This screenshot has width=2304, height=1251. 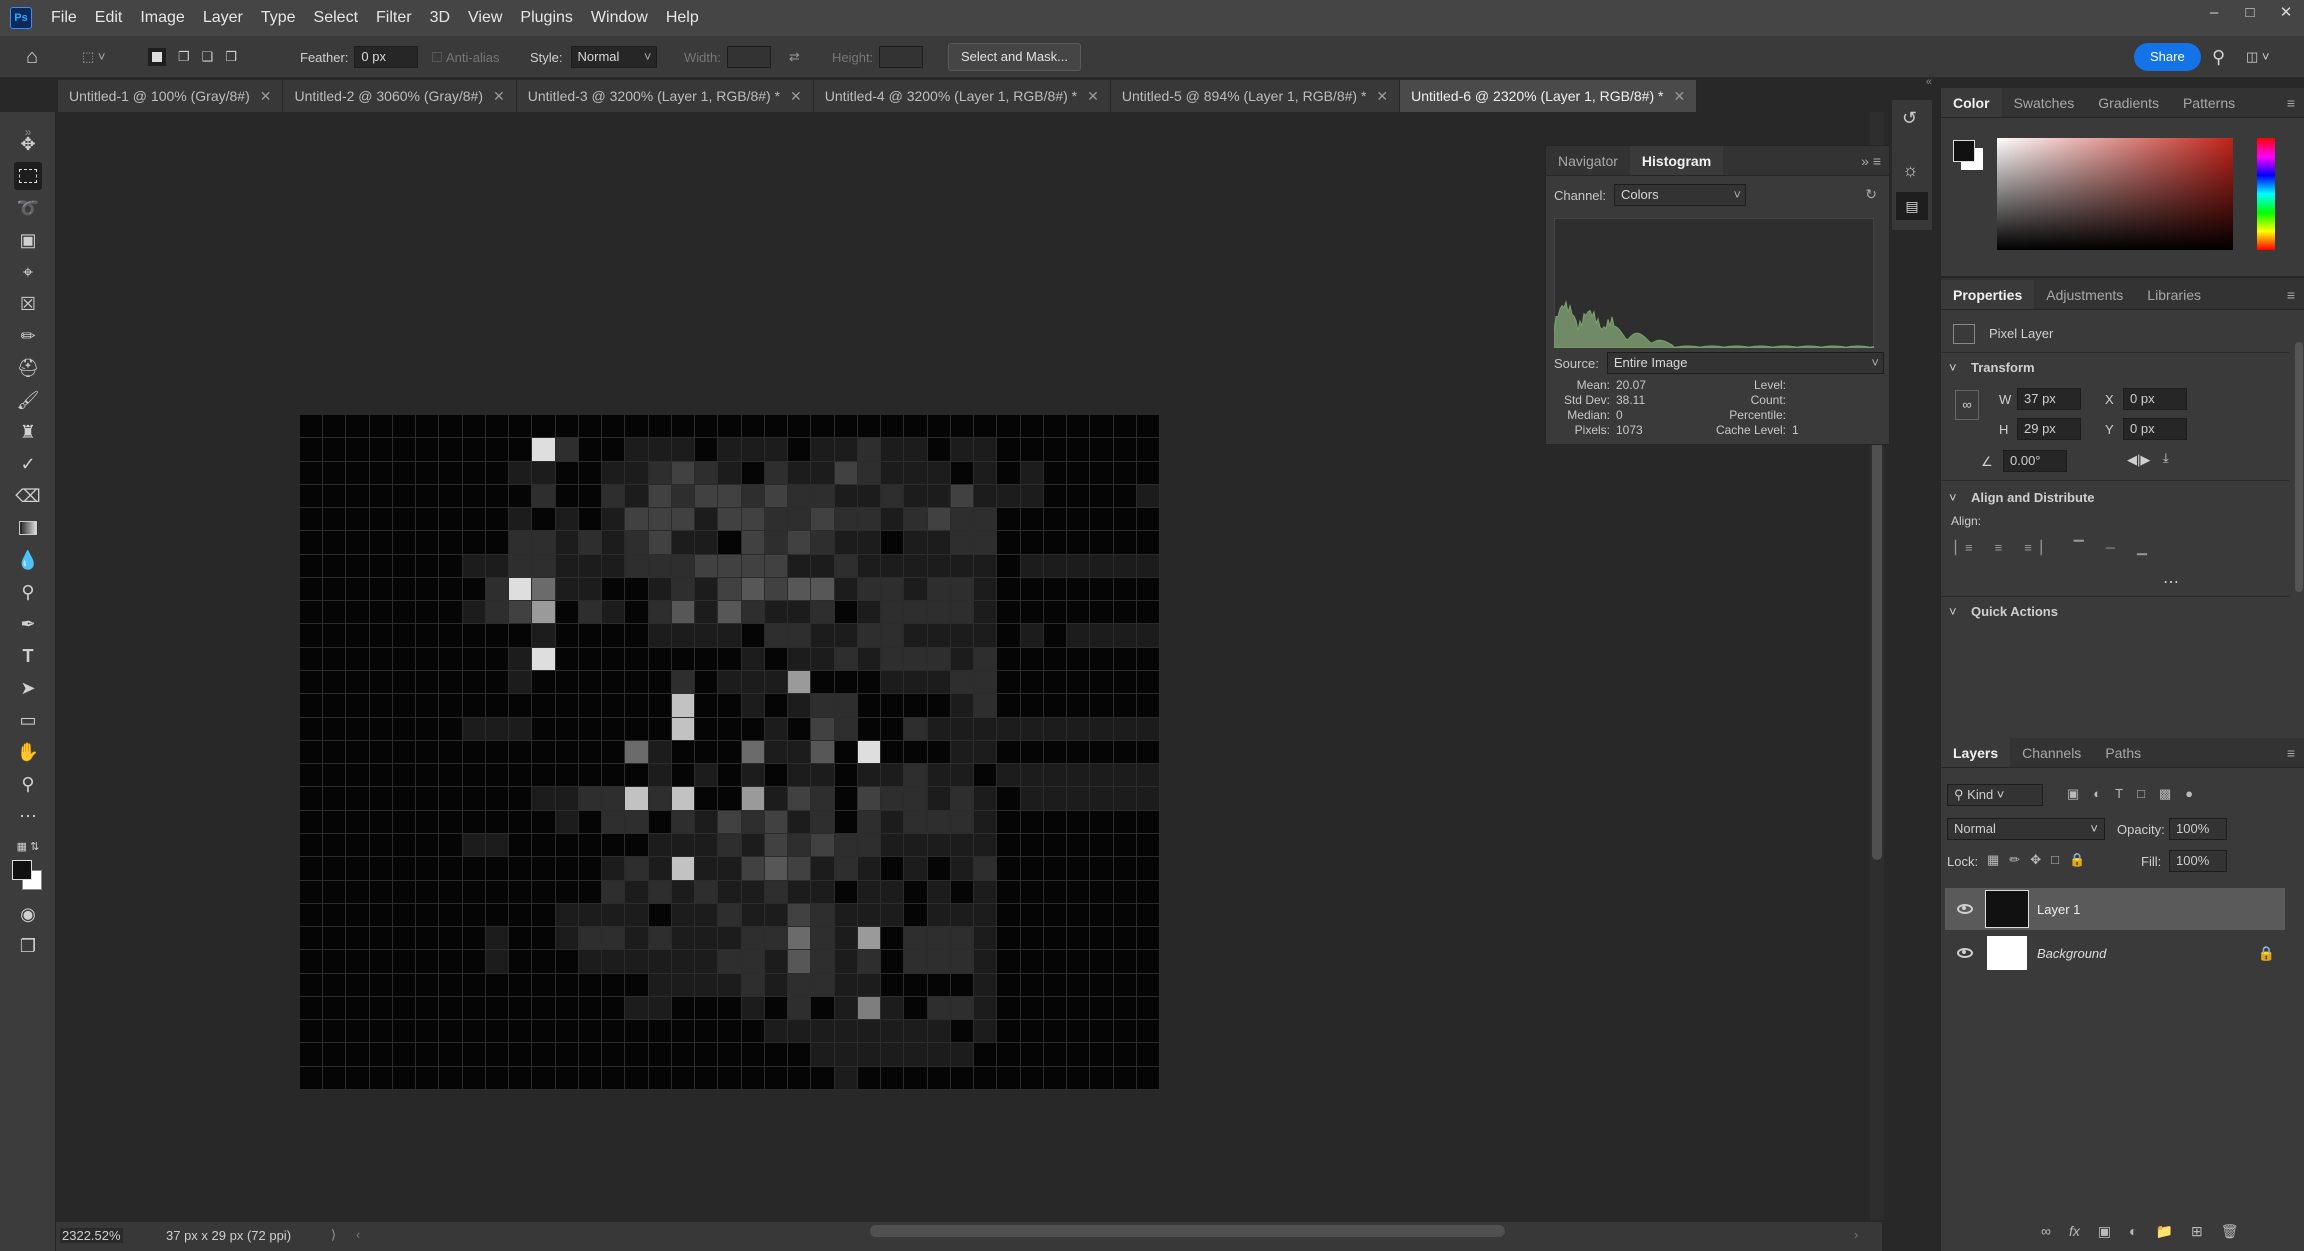 I want to click on properties-scrollbar, so click(x=2299, y=467).